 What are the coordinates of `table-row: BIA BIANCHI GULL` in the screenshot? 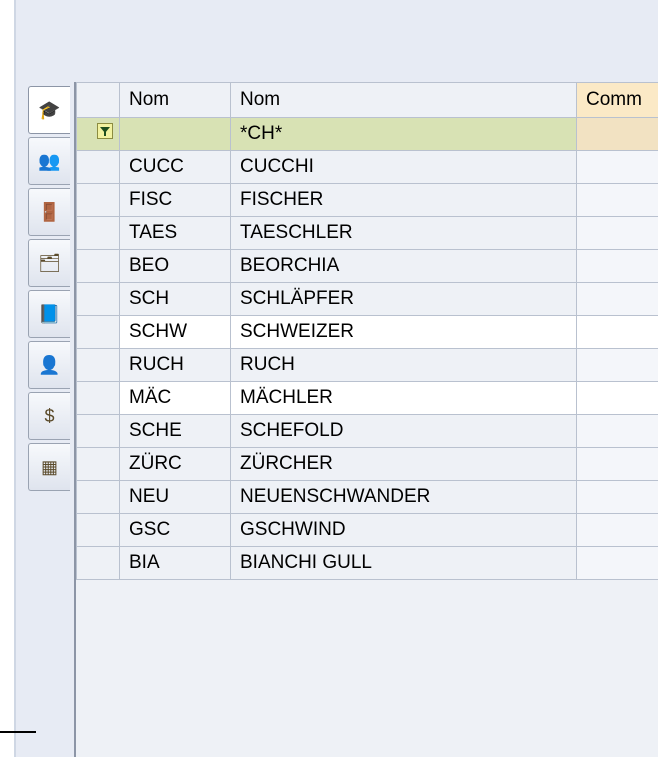 It's located at (367, 563).